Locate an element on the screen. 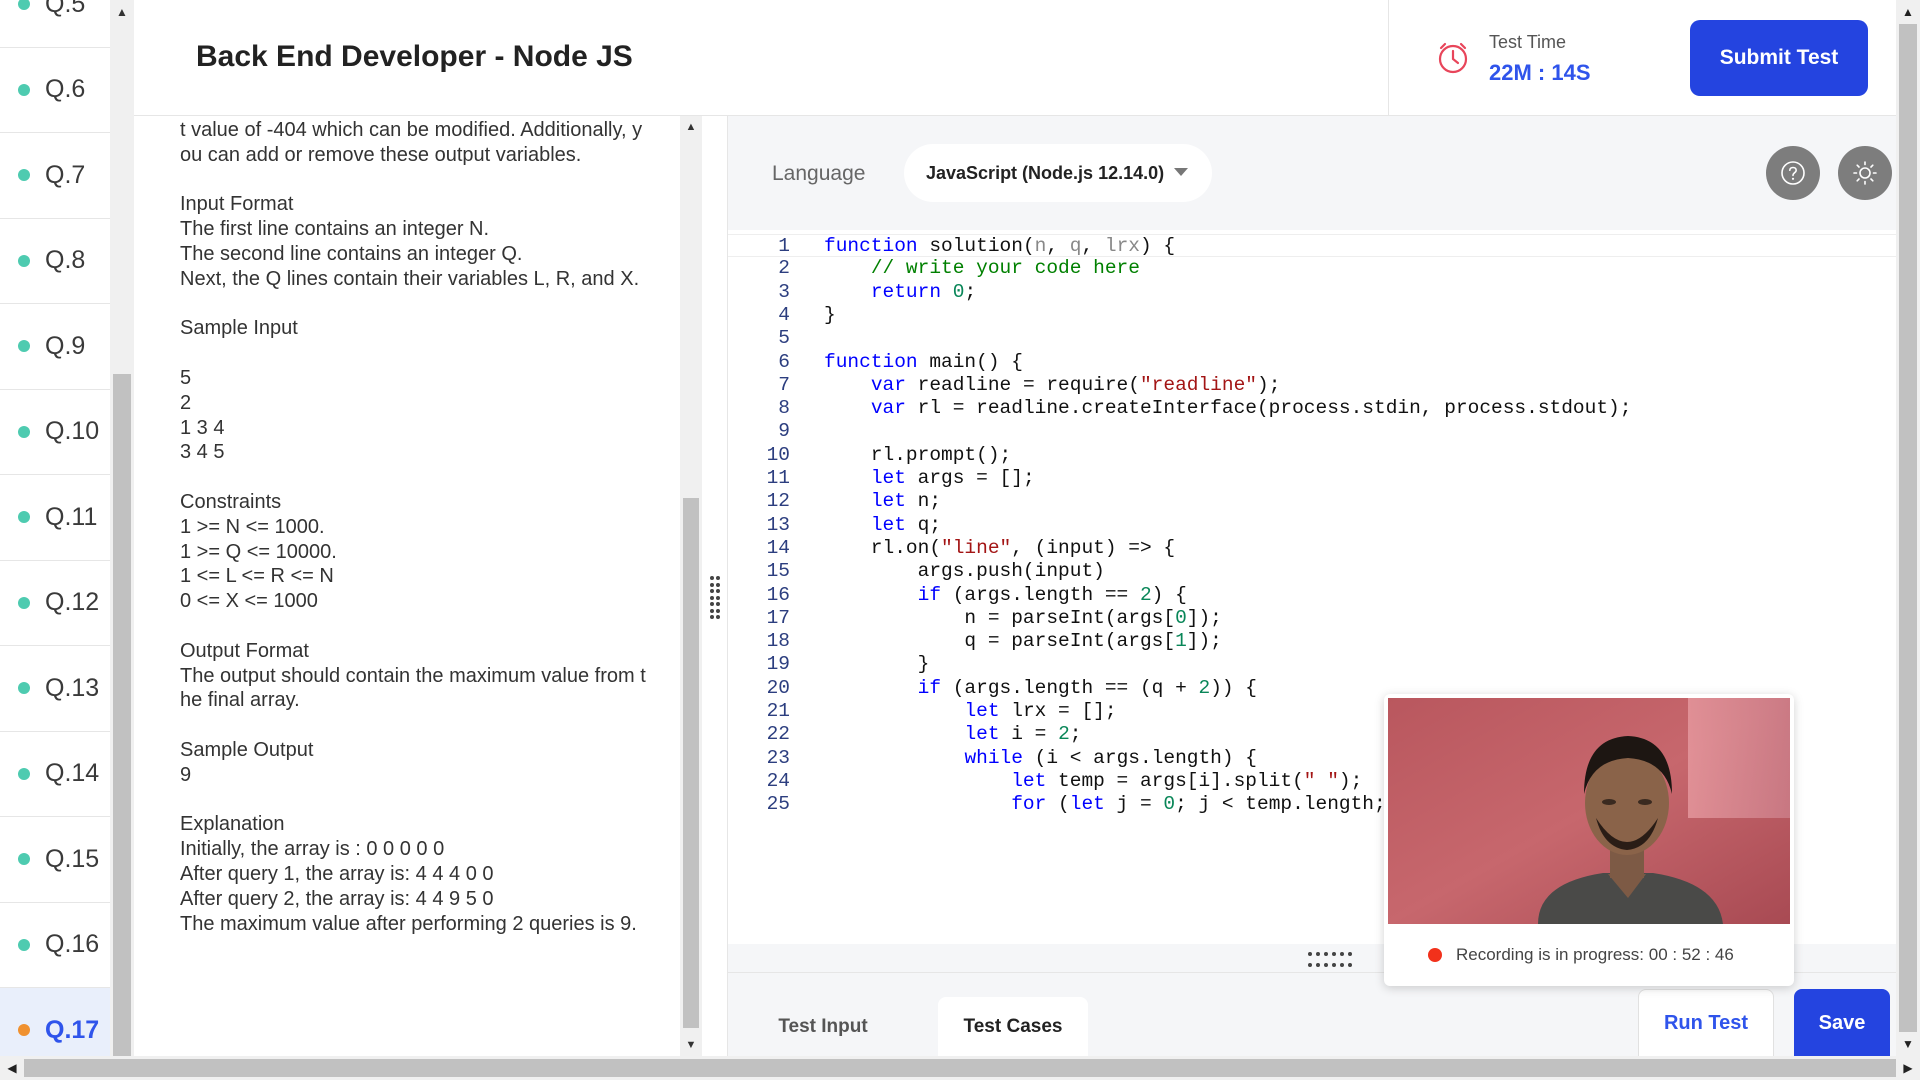 This screenshot has width=1920, height=1080. main-scroll-thumb is located at coordinates (1908, 528).